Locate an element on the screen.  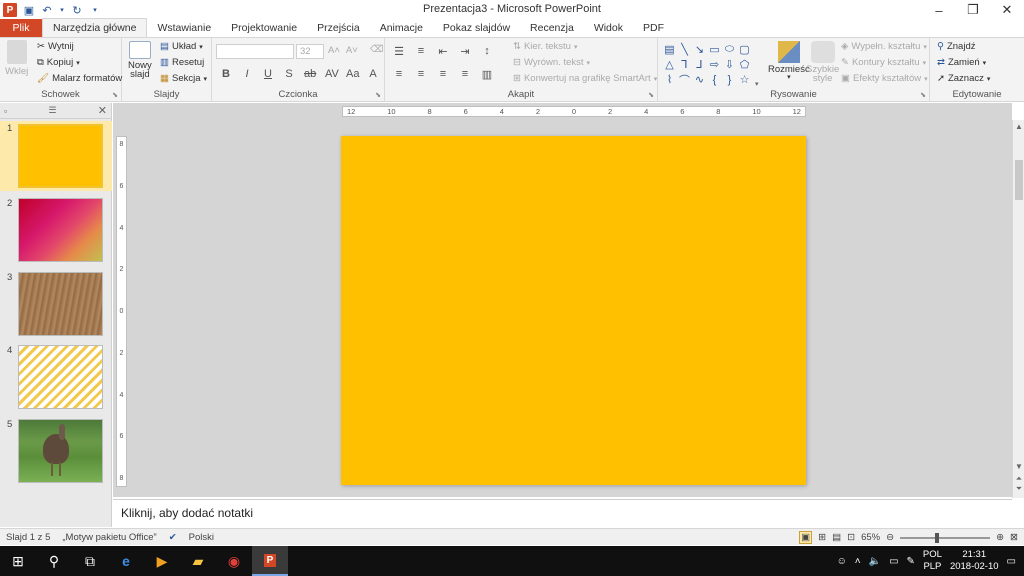
scroll-down-icon: ▼ is located at coordinates (1018, 466).